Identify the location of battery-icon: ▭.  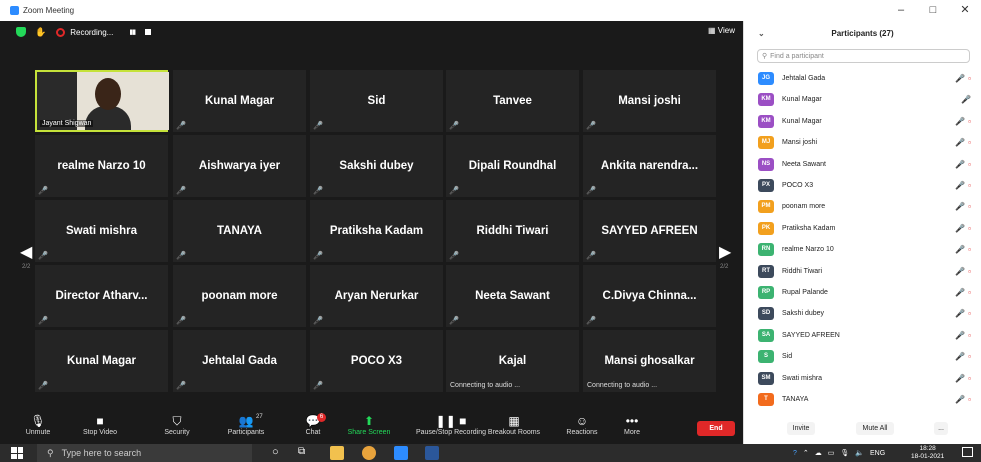
(831, 453).